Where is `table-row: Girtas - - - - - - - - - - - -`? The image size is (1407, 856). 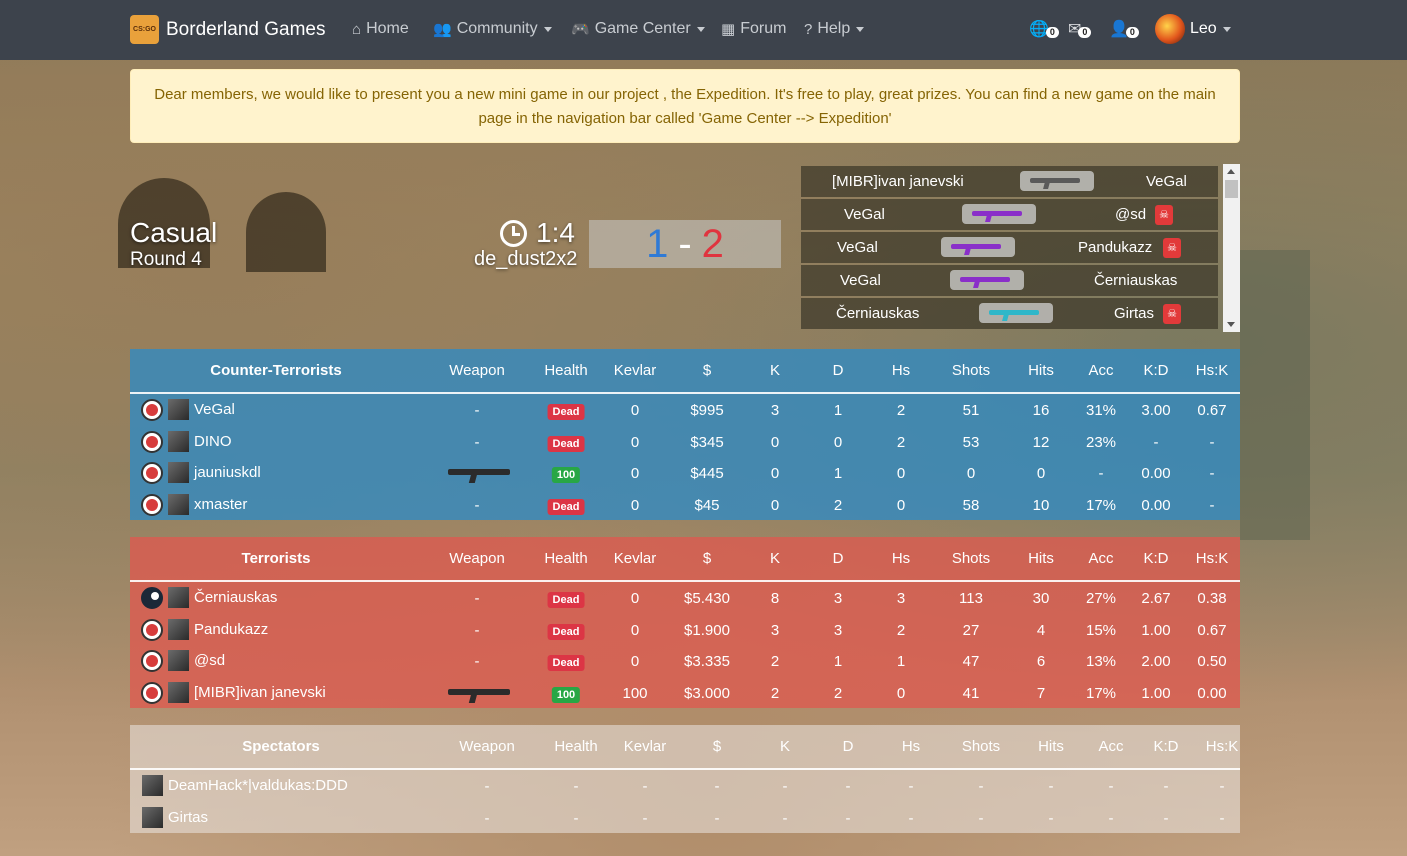 table-row: Girtas - - - - - - - - - - - - is located at coordinates (685, 818).